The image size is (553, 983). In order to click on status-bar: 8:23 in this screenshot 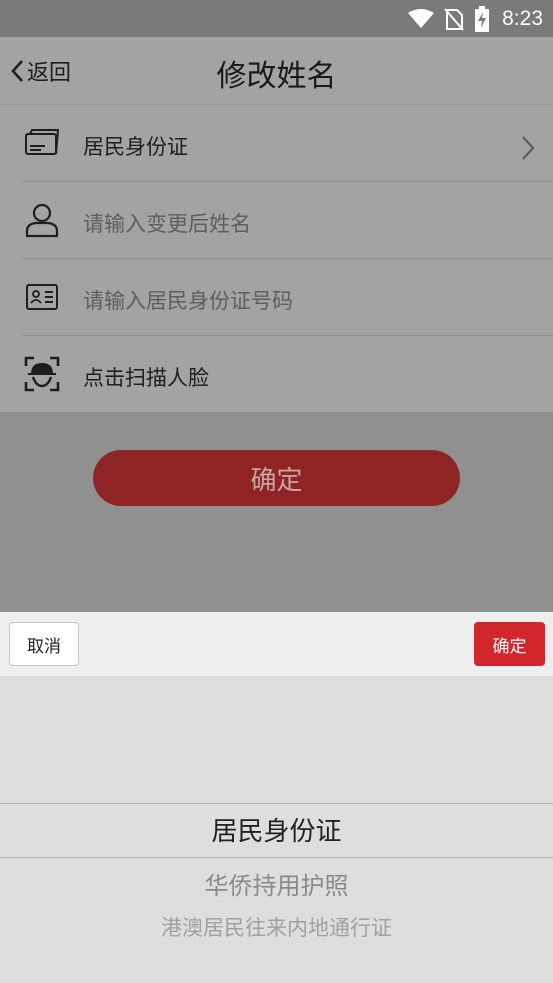, I will do `click(276, 18)`.